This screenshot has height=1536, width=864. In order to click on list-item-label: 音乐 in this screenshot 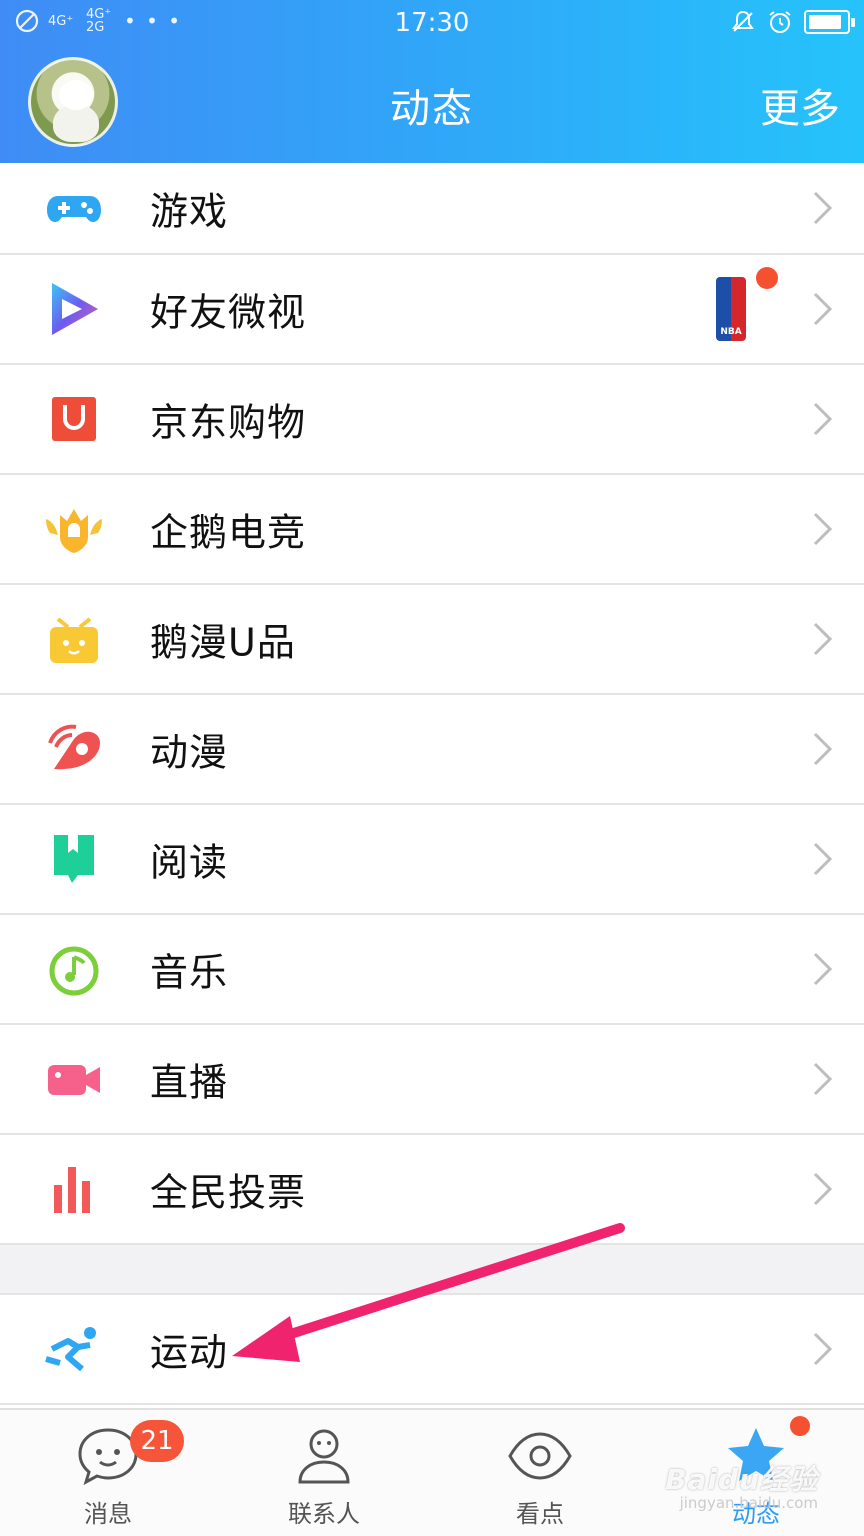, I will do `click(189, 972)`.